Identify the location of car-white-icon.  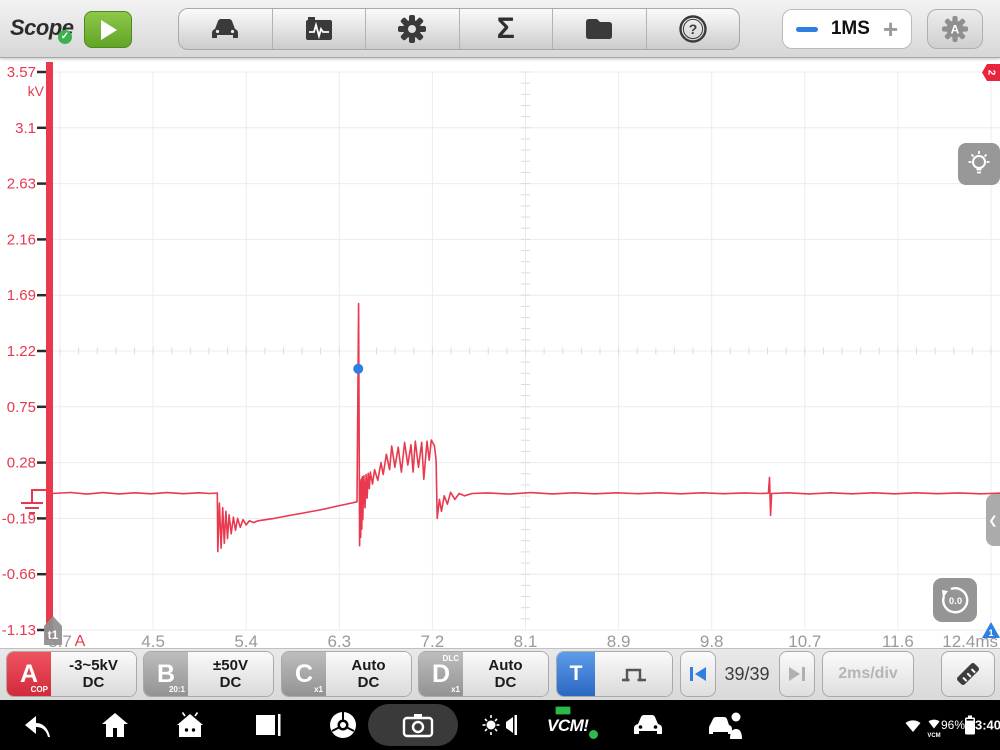
(648, 724).